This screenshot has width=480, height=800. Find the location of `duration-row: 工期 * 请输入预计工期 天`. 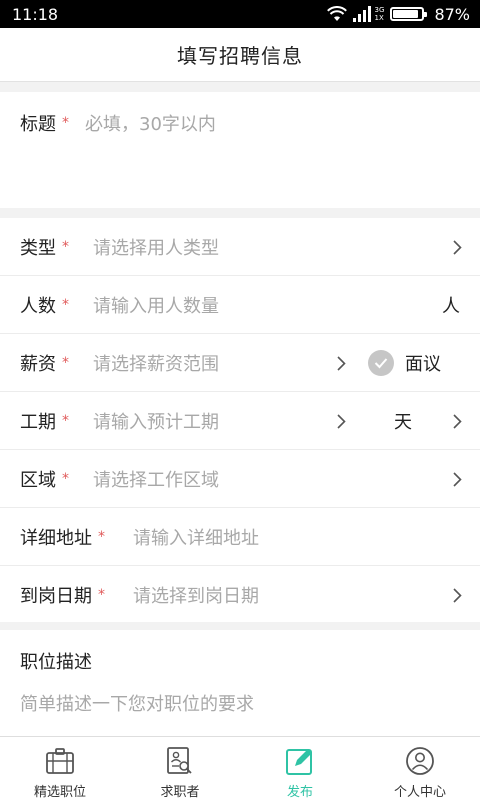

duration-row: 工期 * 请输入预计工期 天 is located at coordinates (240, 421).